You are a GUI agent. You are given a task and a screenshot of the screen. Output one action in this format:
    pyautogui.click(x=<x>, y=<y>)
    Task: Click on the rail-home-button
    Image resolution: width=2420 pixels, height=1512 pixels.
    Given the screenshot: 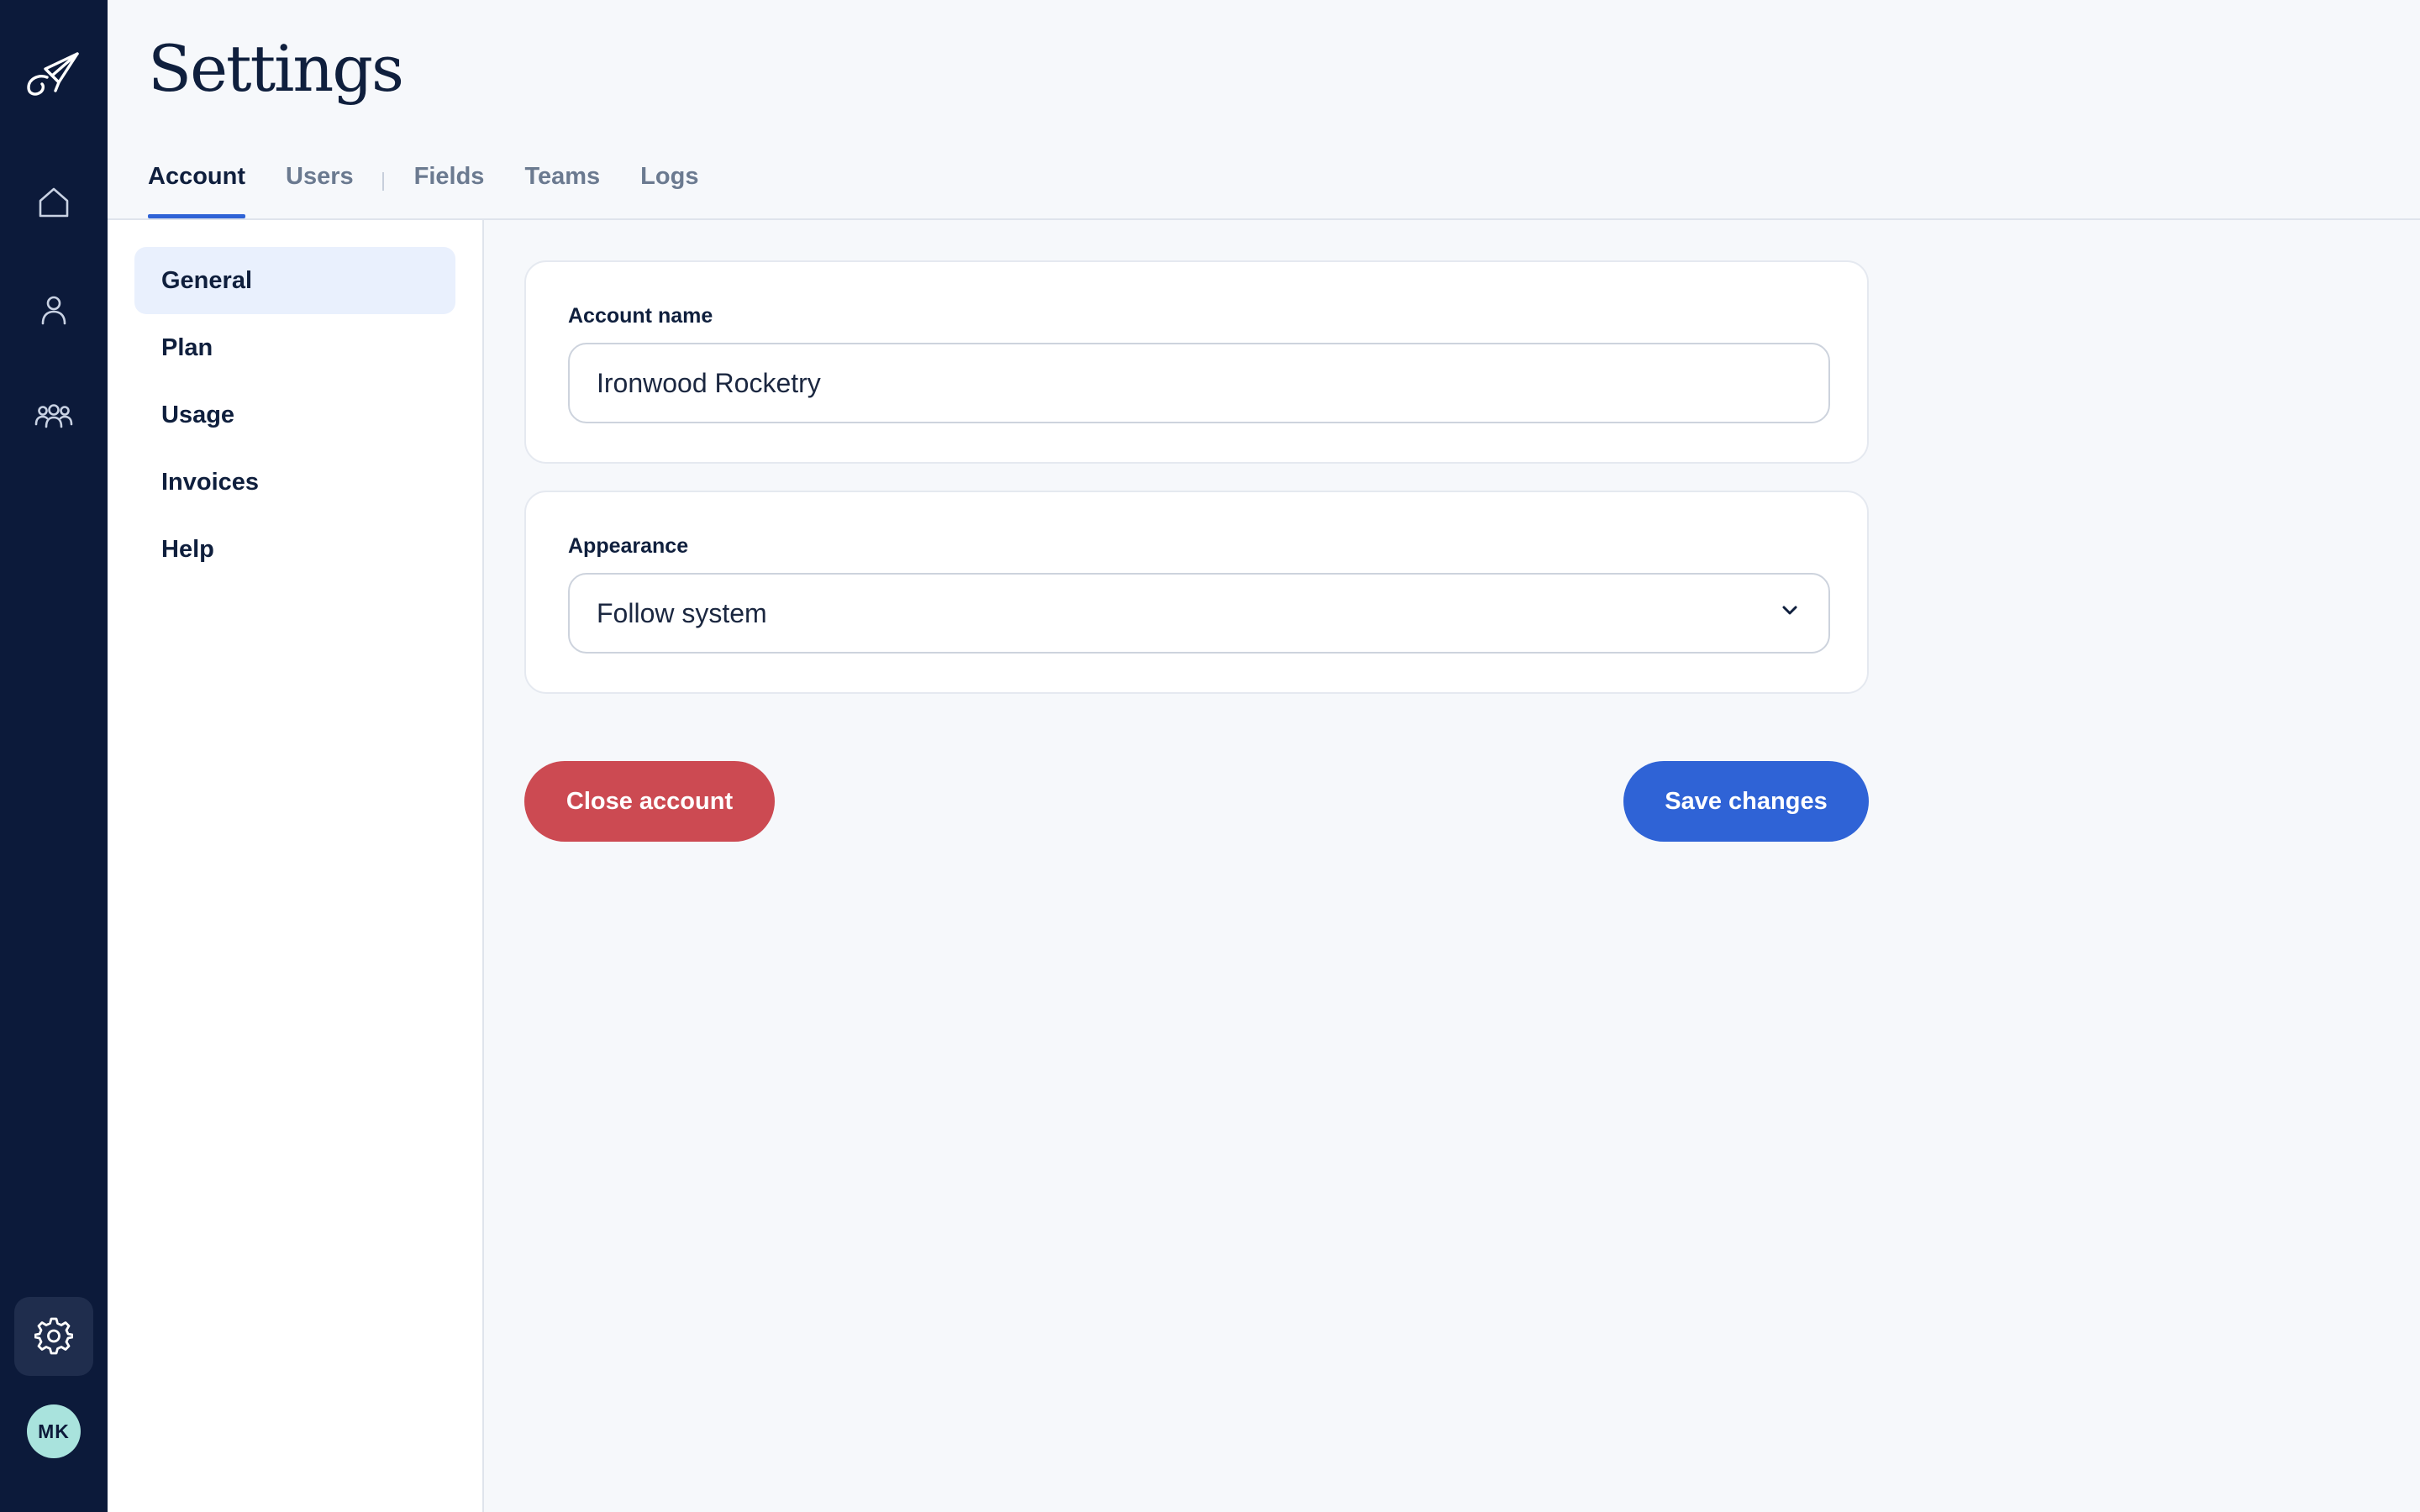 What is the action you would take?
    pyautogui.click(x=53, y=202)
    